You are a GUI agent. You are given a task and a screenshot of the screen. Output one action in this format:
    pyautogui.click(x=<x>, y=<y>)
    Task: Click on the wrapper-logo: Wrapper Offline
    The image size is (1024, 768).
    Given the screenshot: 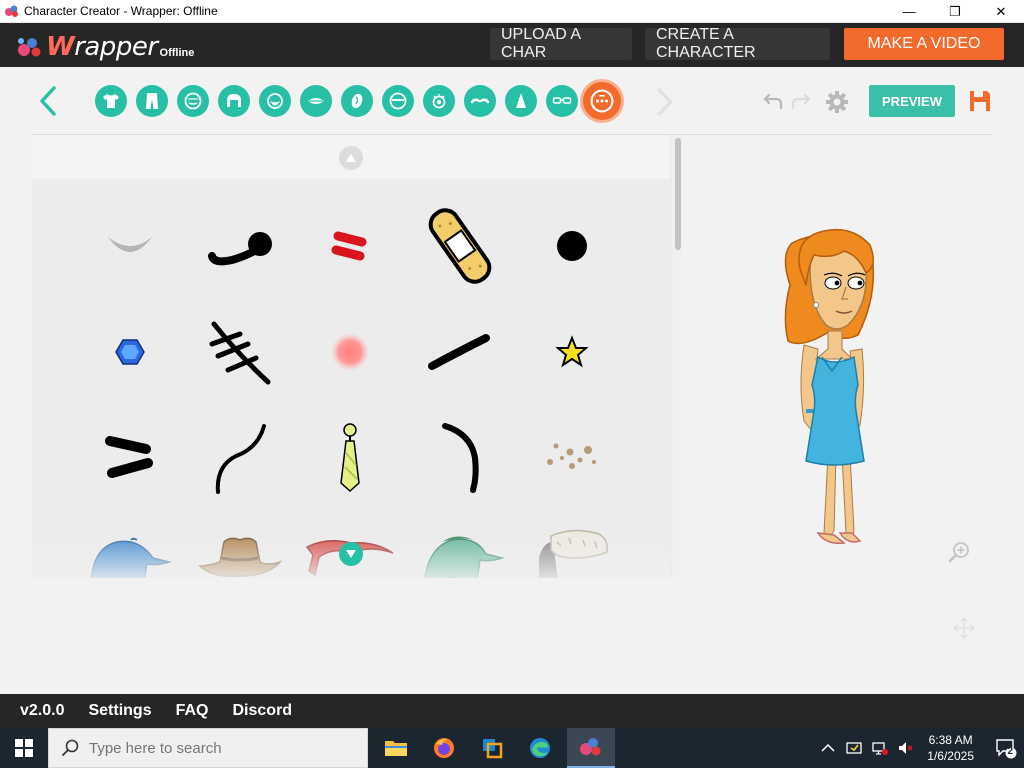 What is the action you would take?
    pyautogui.click(x=105, y=45)
    